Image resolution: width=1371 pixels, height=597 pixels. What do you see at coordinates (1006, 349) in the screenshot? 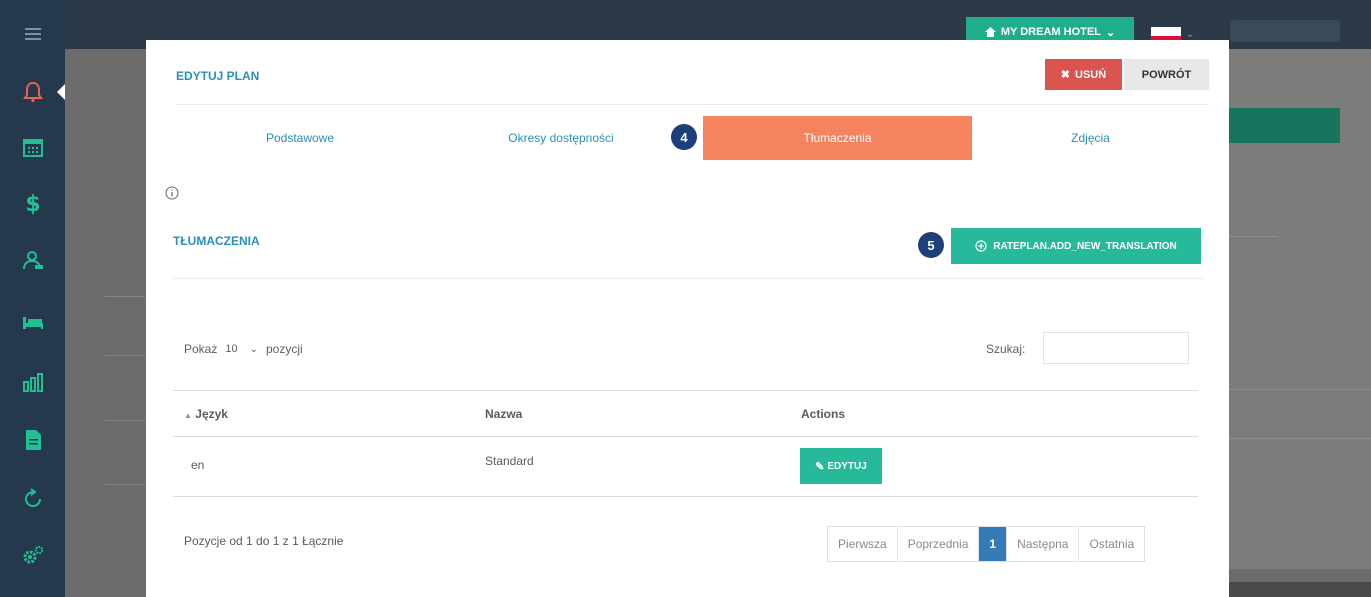
I see `search-label: Szukaj:` at bounding box center [1006, 349].